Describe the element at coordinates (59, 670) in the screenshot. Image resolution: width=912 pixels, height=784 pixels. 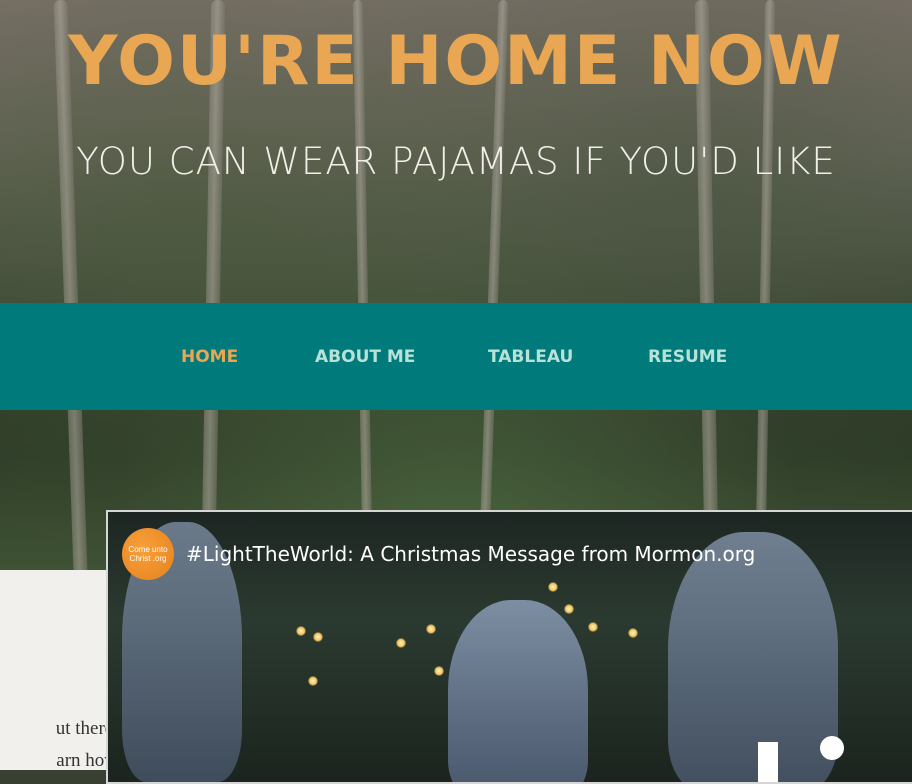
I see `content-card: ut there. arn how` at that location.